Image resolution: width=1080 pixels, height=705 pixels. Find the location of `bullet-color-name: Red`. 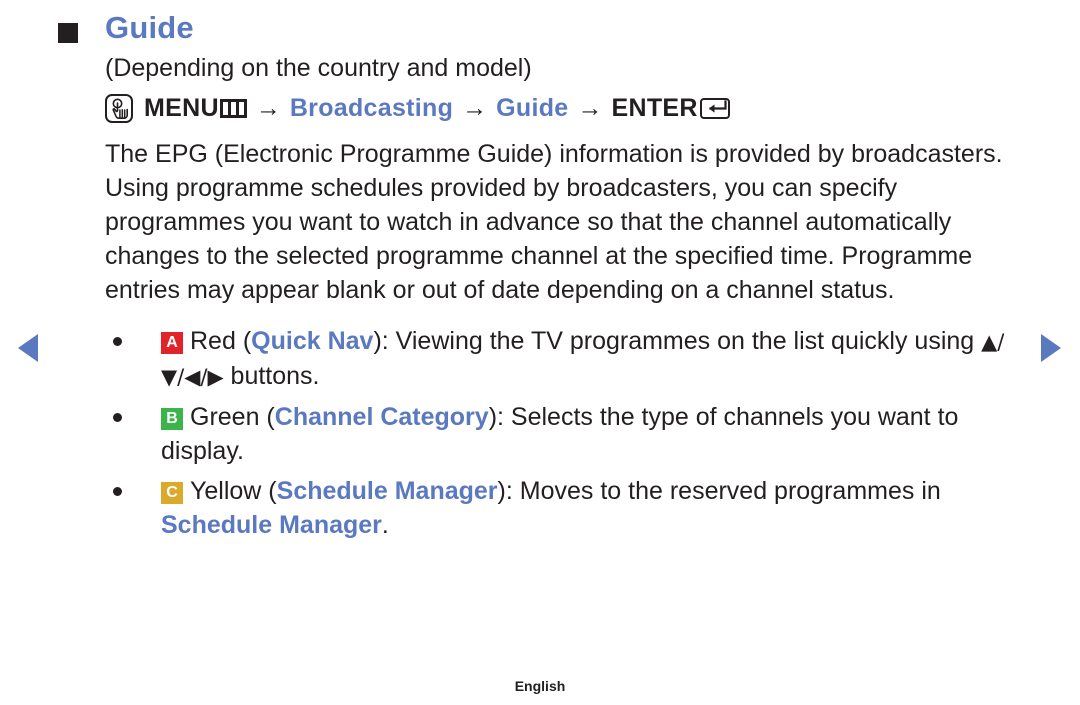

bullet-color-name: Red is located at coordinates (213, 341).